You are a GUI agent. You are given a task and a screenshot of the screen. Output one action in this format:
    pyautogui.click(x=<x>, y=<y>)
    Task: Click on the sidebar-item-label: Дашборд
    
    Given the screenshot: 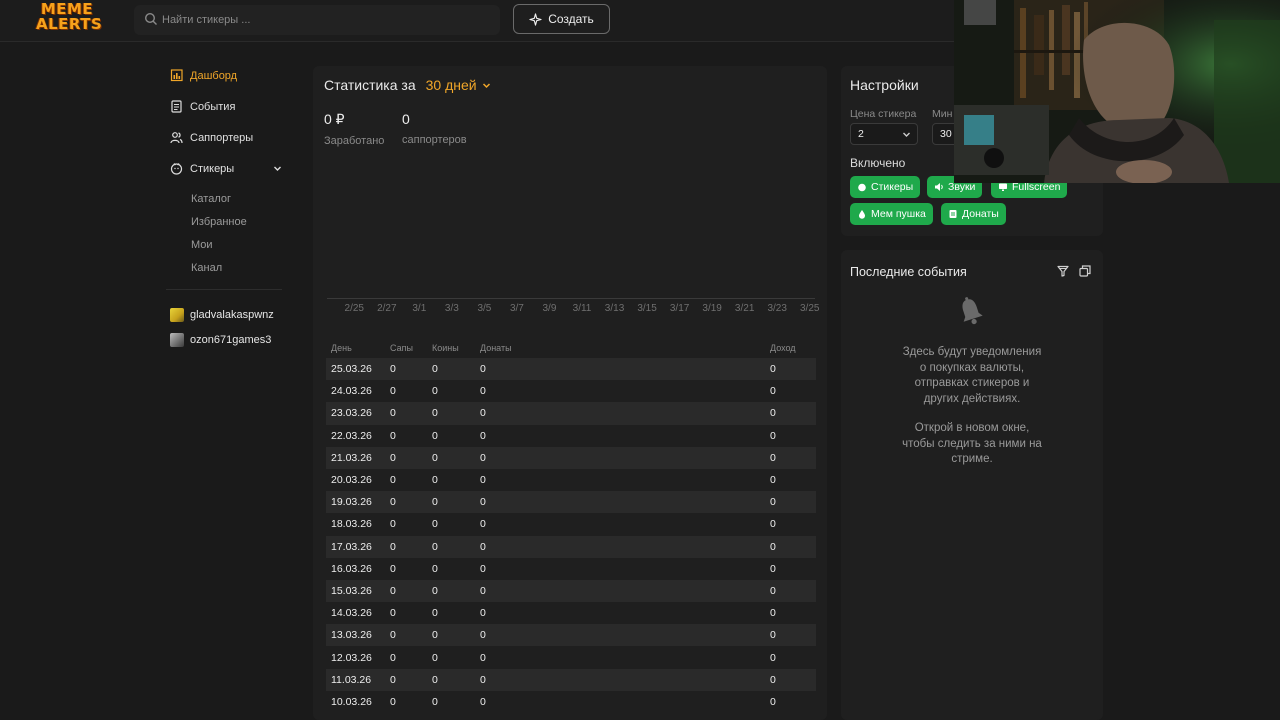 What is the action you would take?
    pyautogui.click(x=214, y=75)
    